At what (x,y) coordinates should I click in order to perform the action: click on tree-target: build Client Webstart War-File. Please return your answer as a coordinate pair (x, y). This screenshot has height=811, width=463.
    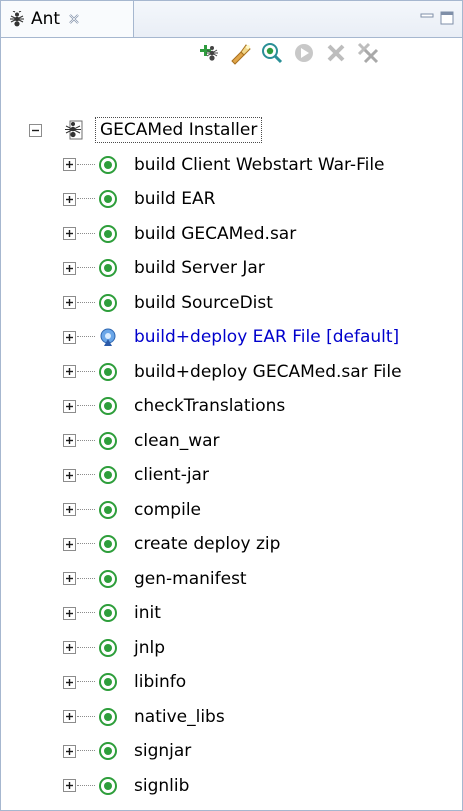
    Looking at the image, I should click on (231, 165).